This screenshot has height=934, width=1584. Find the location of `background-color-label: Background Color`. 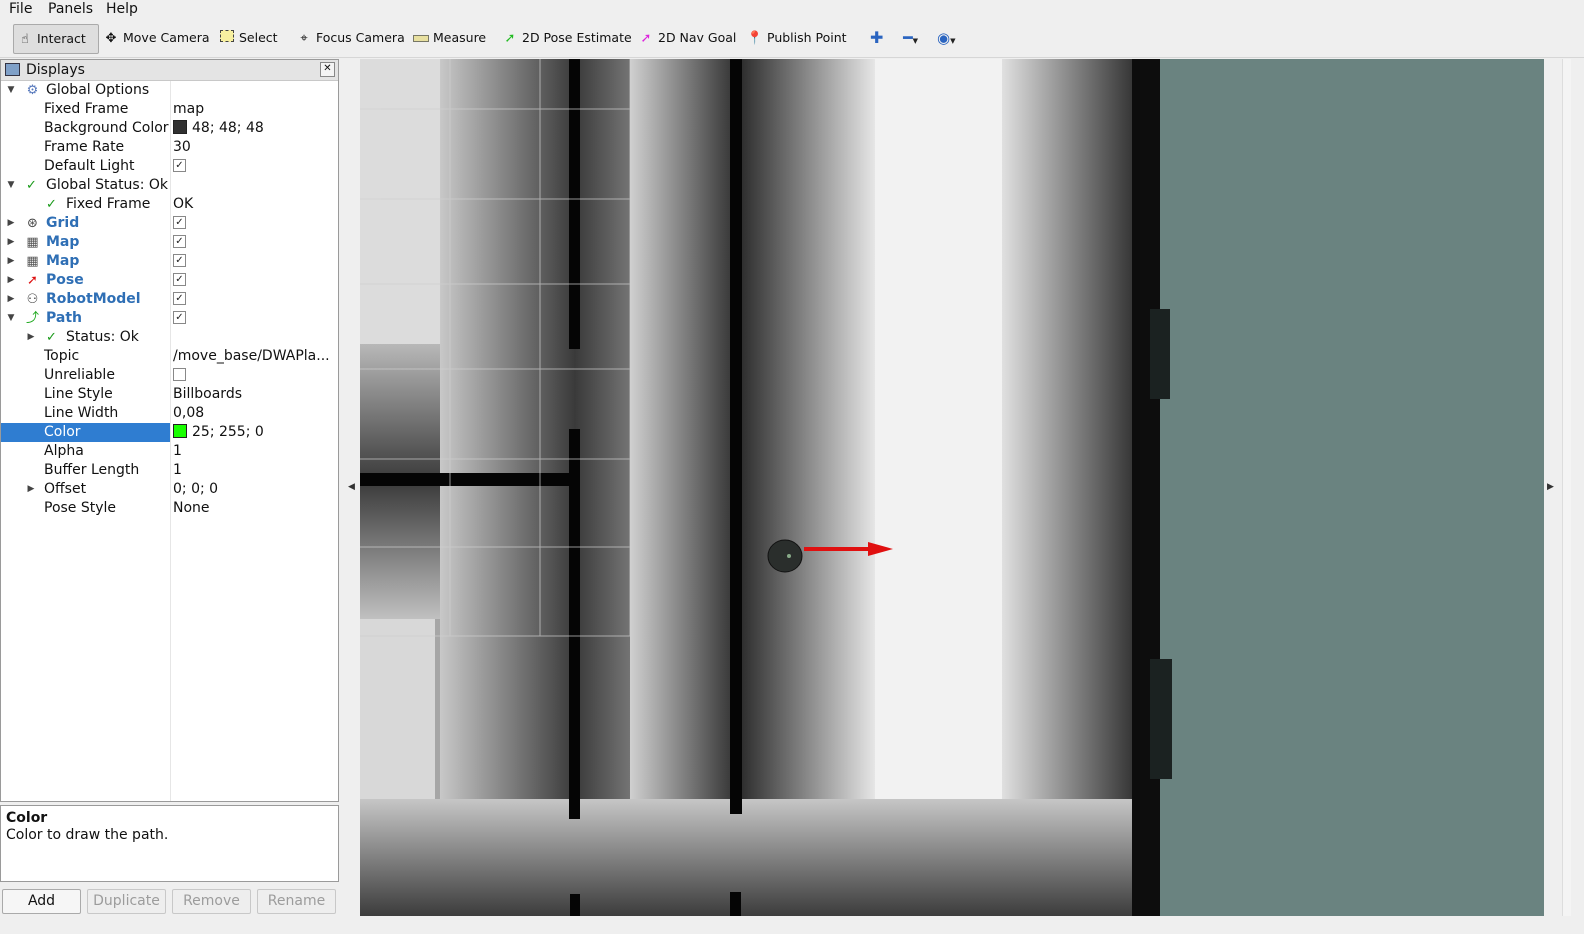

background-color-label: Background Color is located at coordinates (106, 128).